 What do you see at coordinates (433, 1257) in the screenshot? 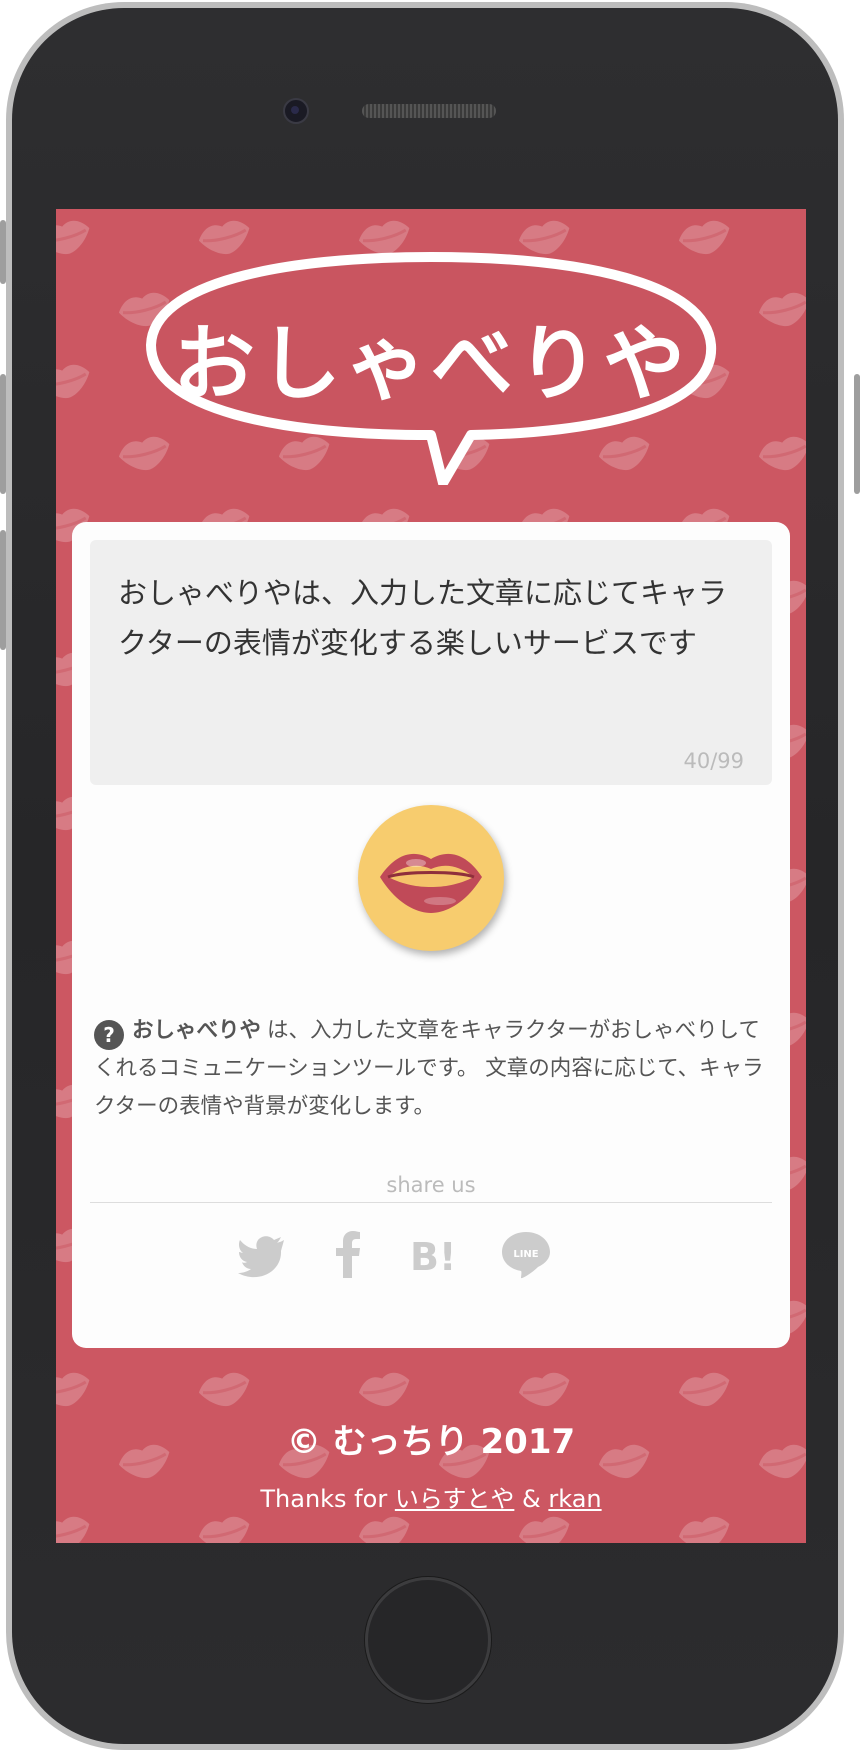
I see `svg-text: B!` at bounding box center [433, 1257].